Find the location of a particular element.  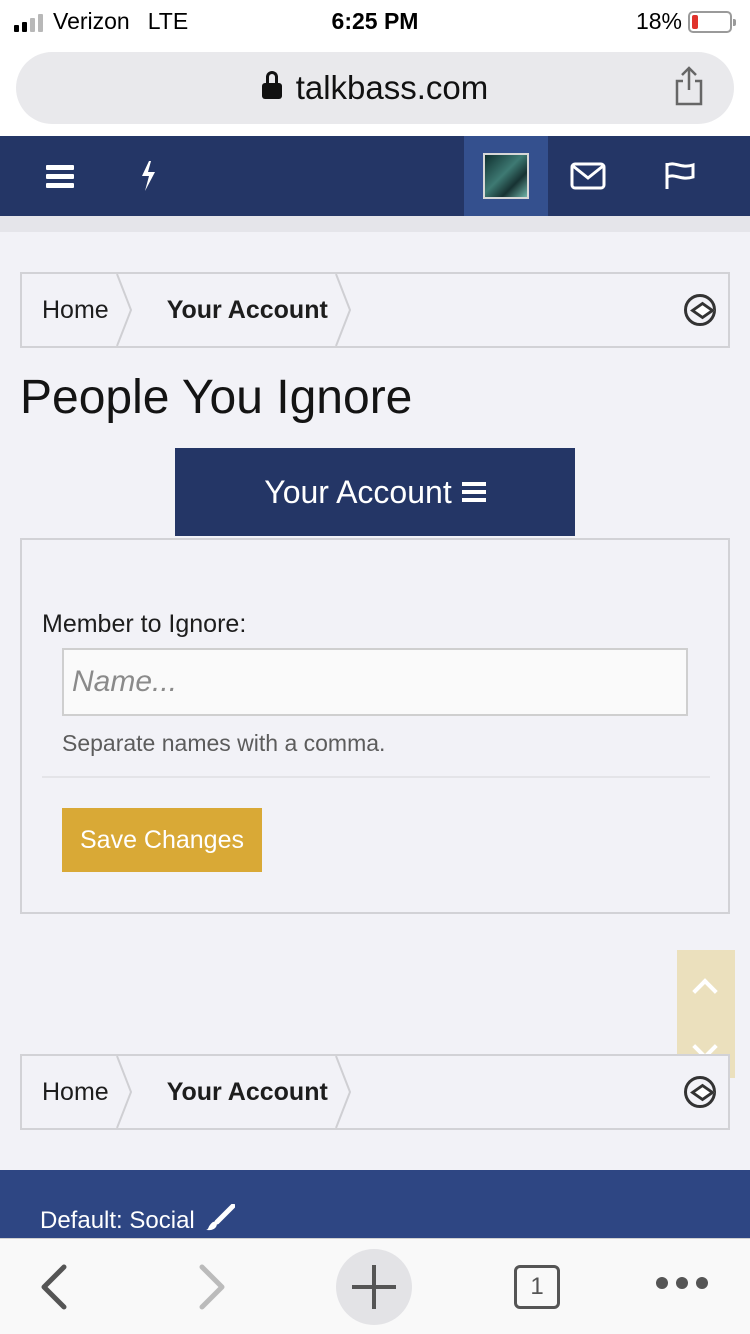

account-menu-button: Your Account is located at coordinates (375, 492).